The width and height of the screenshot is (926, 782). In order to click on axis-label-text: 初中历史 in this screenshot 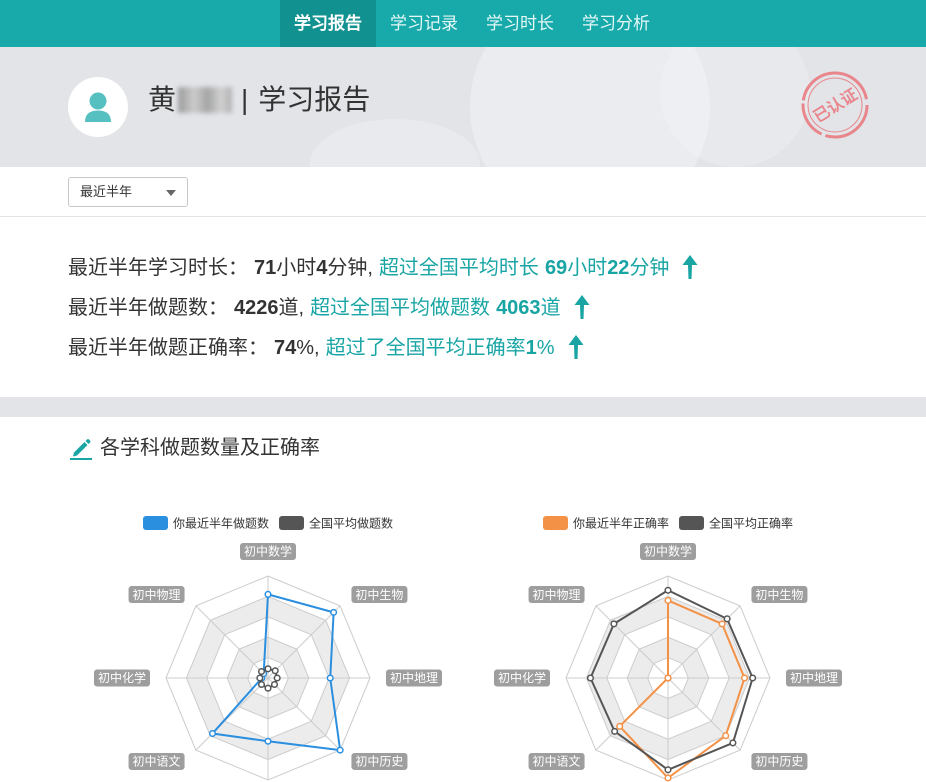, I will do `click(379, 761)`.